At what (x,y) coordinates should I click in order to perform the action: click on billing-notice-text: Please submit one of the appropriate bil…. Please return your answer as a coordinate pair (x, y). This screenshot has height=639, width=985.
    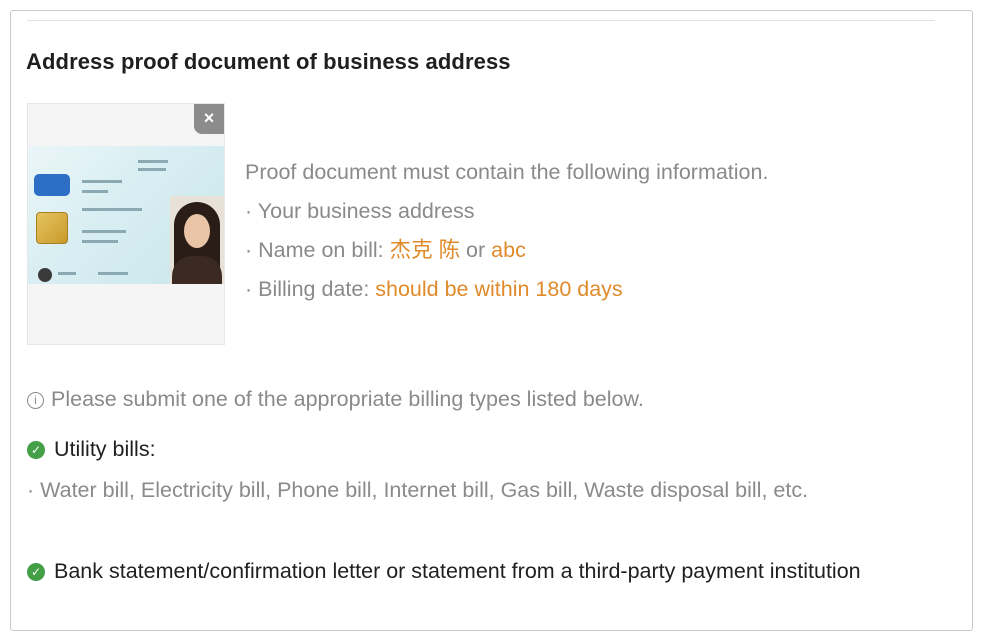
    Looking at the image, I should click on (347, 399).